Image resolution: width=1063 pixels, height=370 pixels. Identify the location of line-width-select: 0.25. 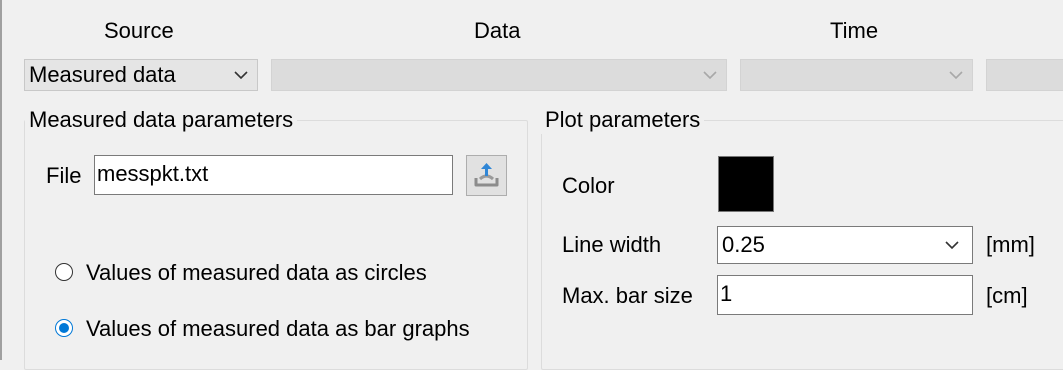
(845, 245).